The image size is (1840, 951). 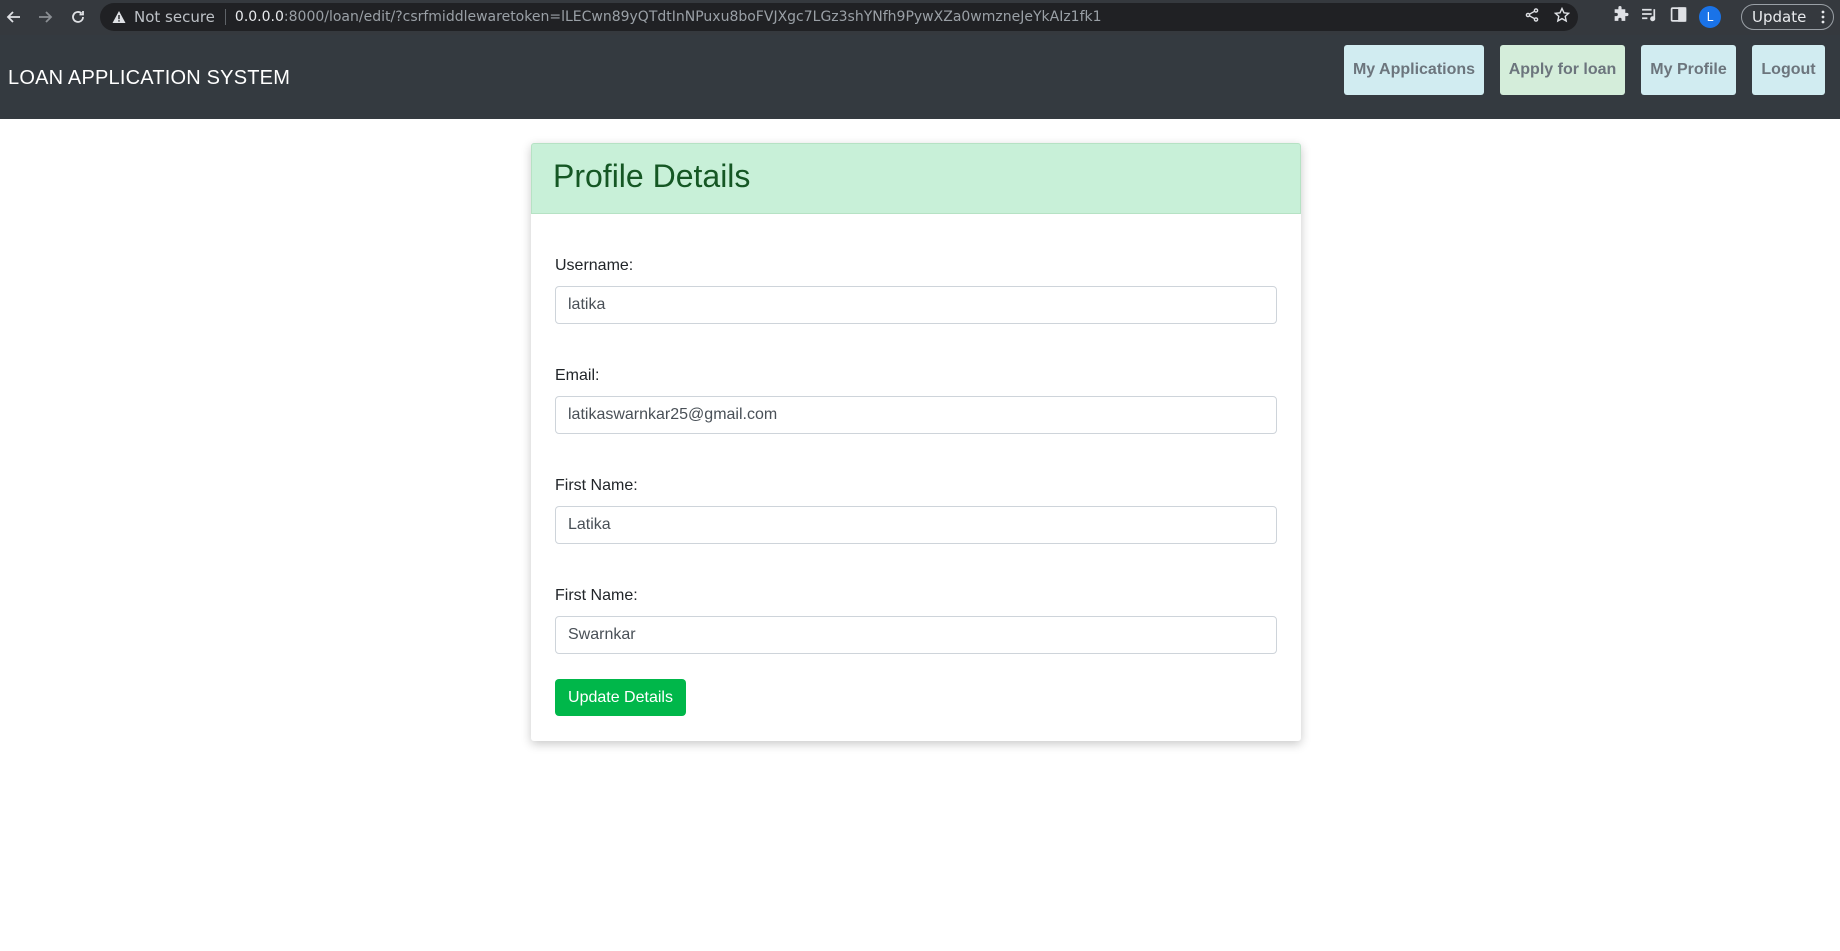 I want to click on email-label: Email:, so click(x=577, y=375).